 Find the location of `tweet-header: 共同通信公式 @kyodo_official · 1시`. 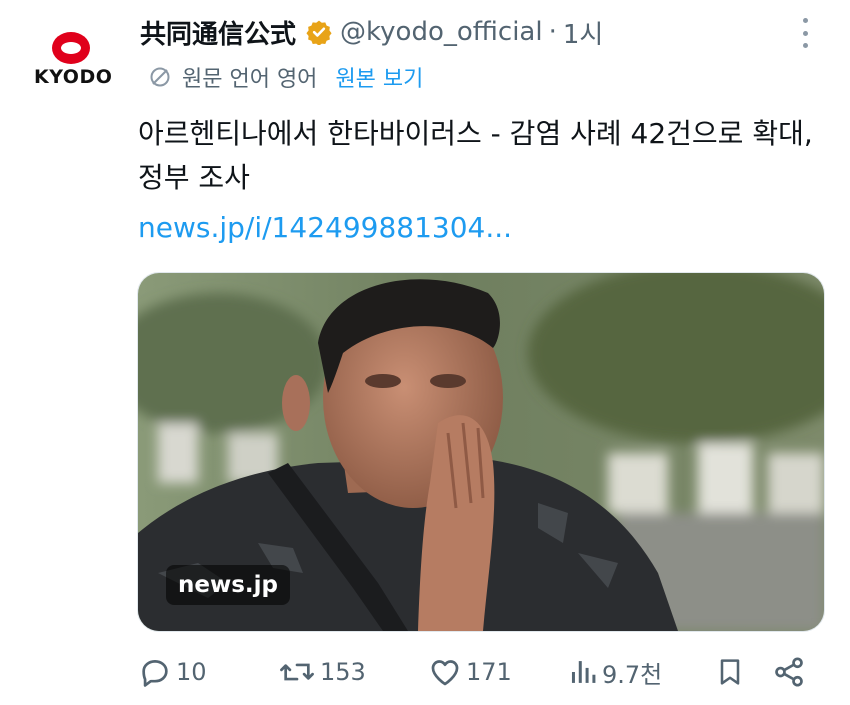

tweet-header: 共同通信公式 @kyodo_official · 1시 is located at coordinates (371, 32).